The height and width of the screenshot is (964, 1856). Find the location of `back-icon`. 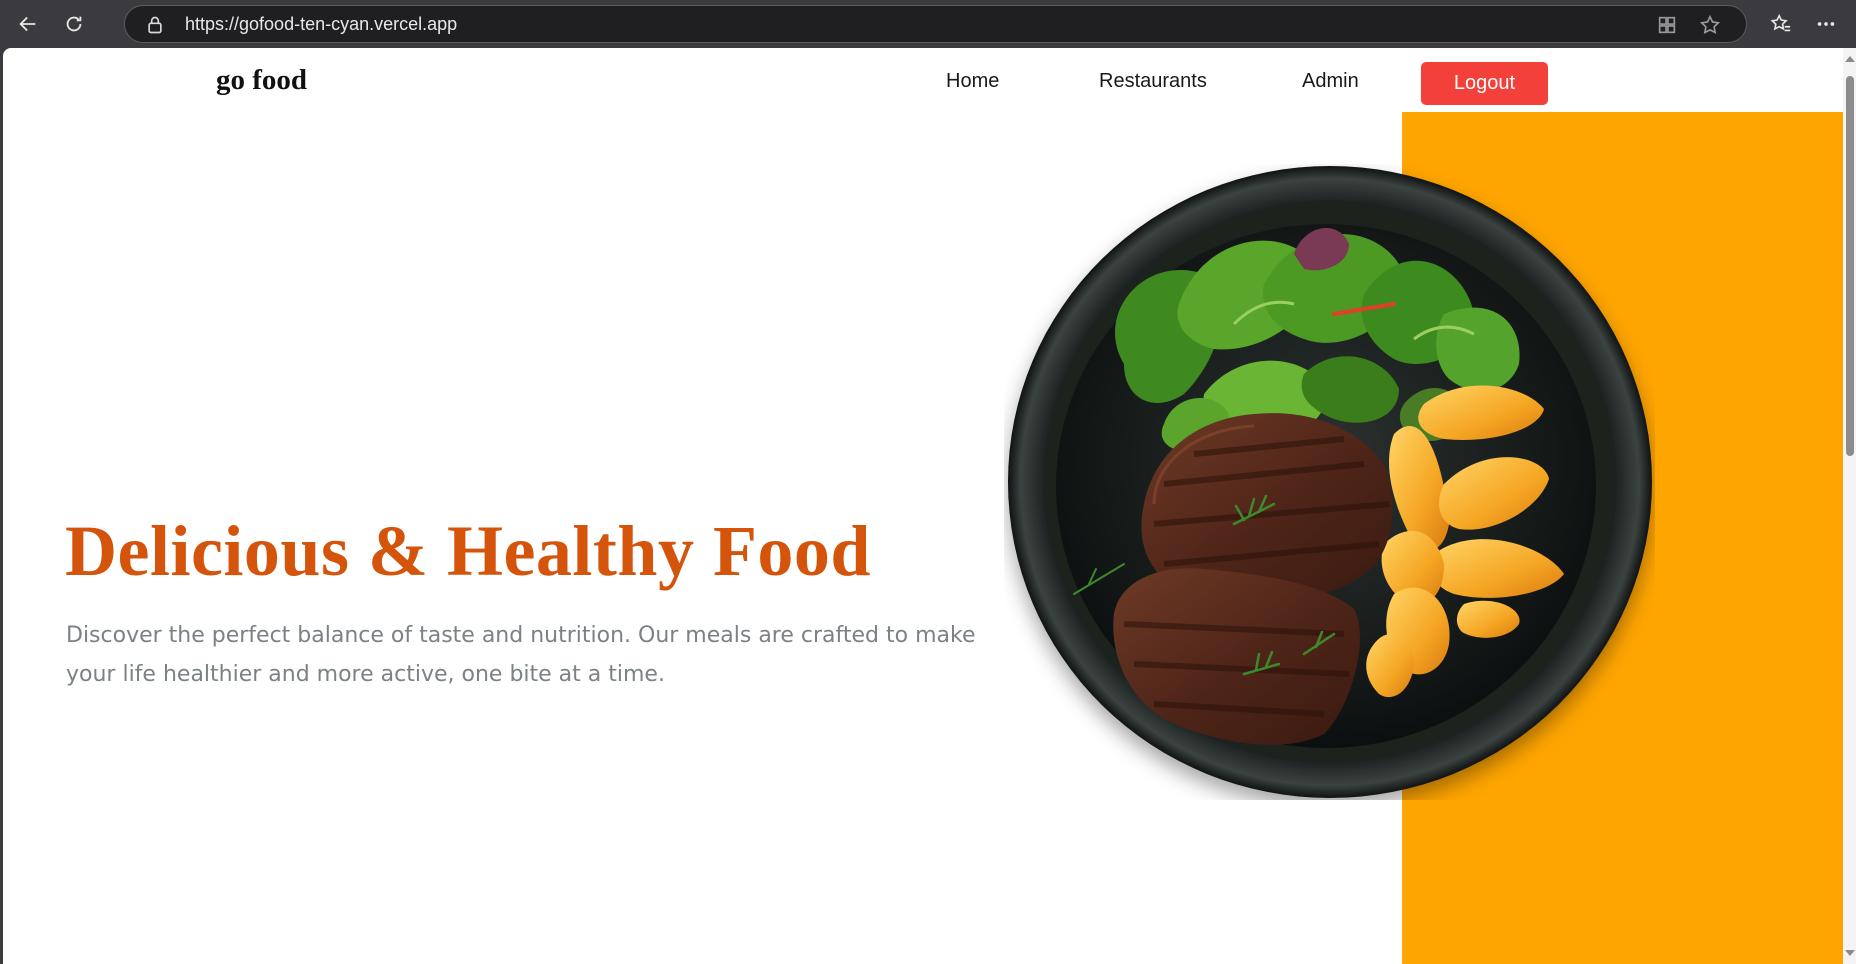

back-icon is located at coordinates (28, 24).